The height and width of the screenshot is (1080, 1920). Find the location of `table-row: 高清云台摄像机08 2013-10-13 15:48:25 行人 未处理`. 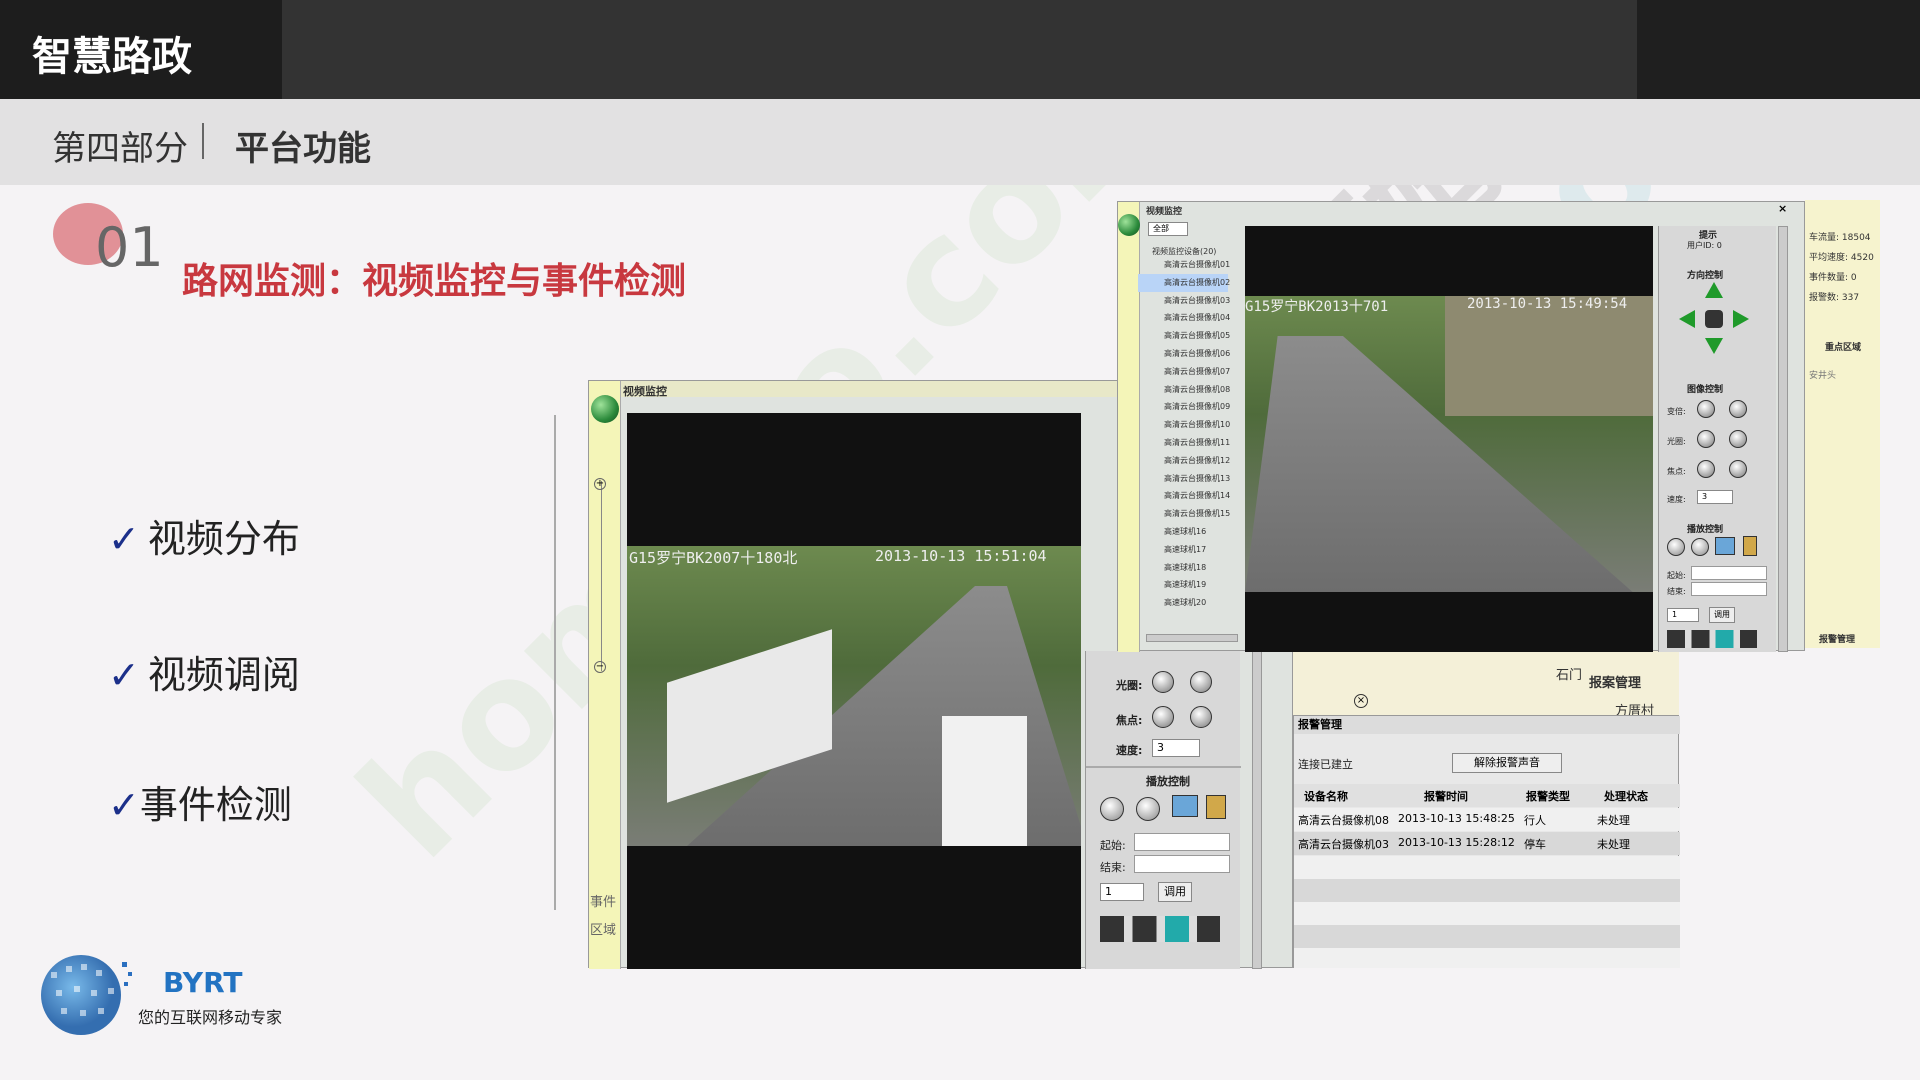

table-row: 高清云台摄像机08 2013-10-13 15:48:25 行人 未处理 is located at coordinates (1487, 819).